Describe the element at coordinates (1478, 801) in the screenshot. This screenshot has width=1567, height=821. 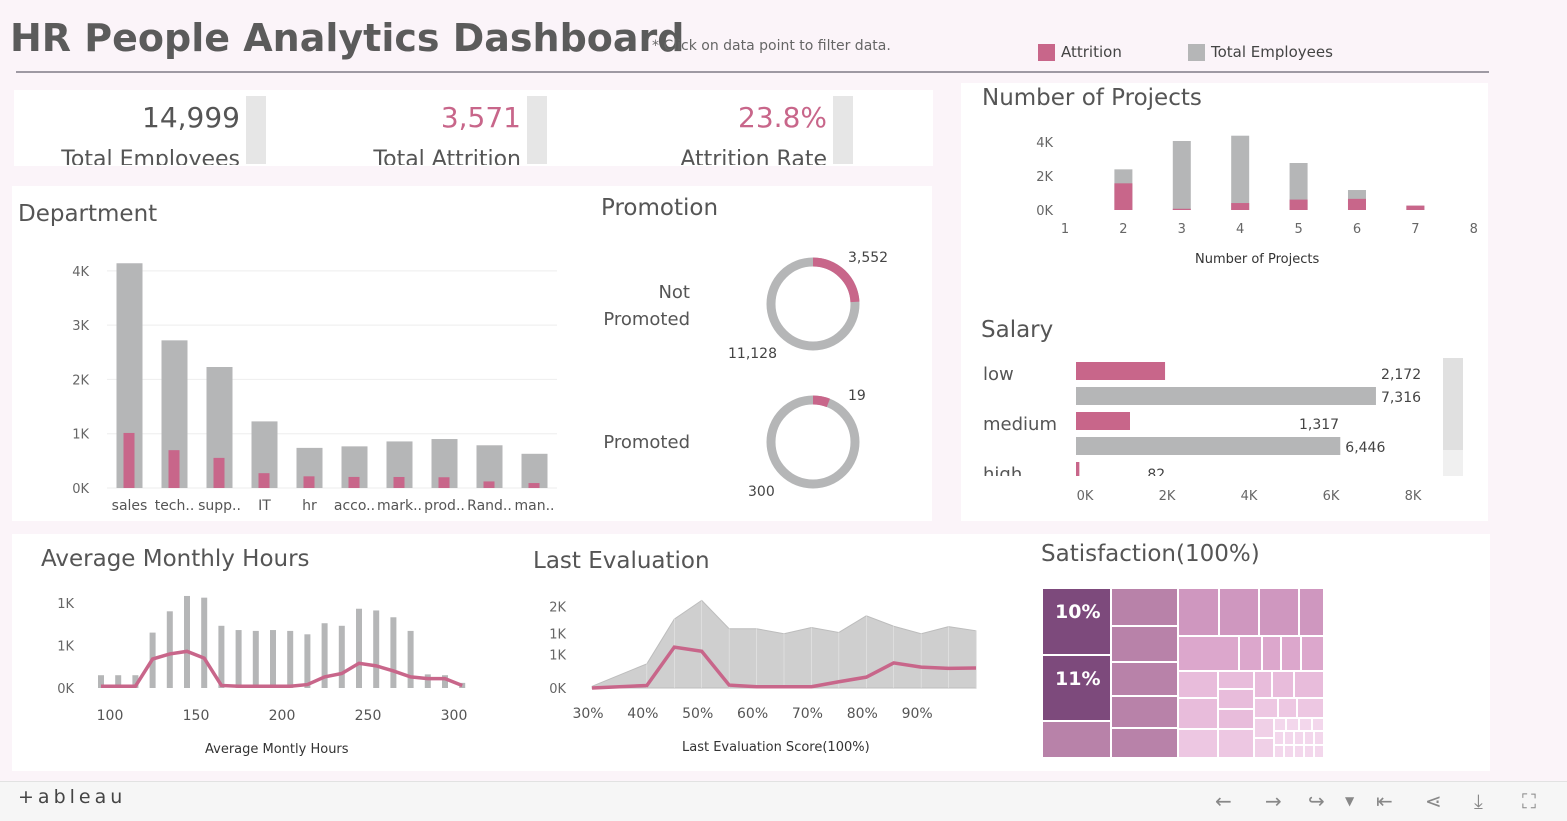
I see `download-icon: ⤓` at that location.